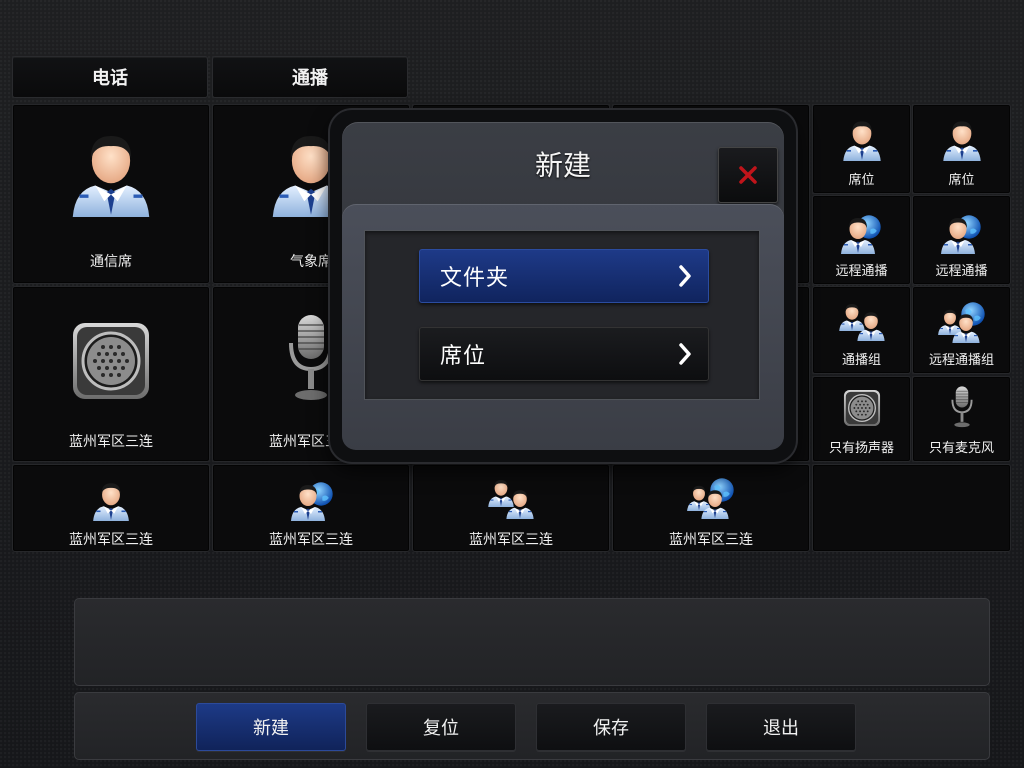 This screenshot has width=1024, height=768. I want to click on tile-microphone-only: 只有麦克风, so click(961, 419).